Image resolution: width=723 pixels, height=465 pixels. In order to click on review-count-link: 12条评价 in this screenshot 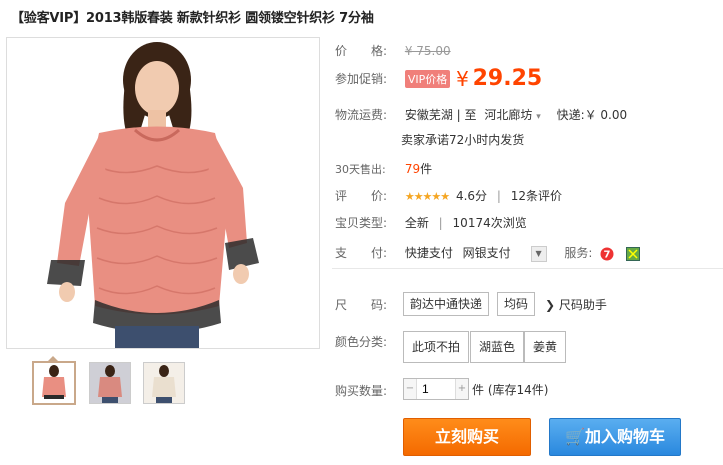, I will do `click(536, 196)`.